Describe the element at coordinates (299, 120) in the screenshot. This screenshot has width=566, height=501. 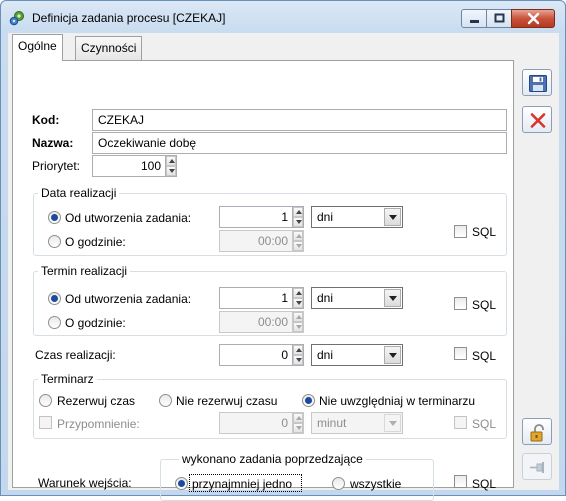
I see `kod-field: CZEKAJ` at that location.